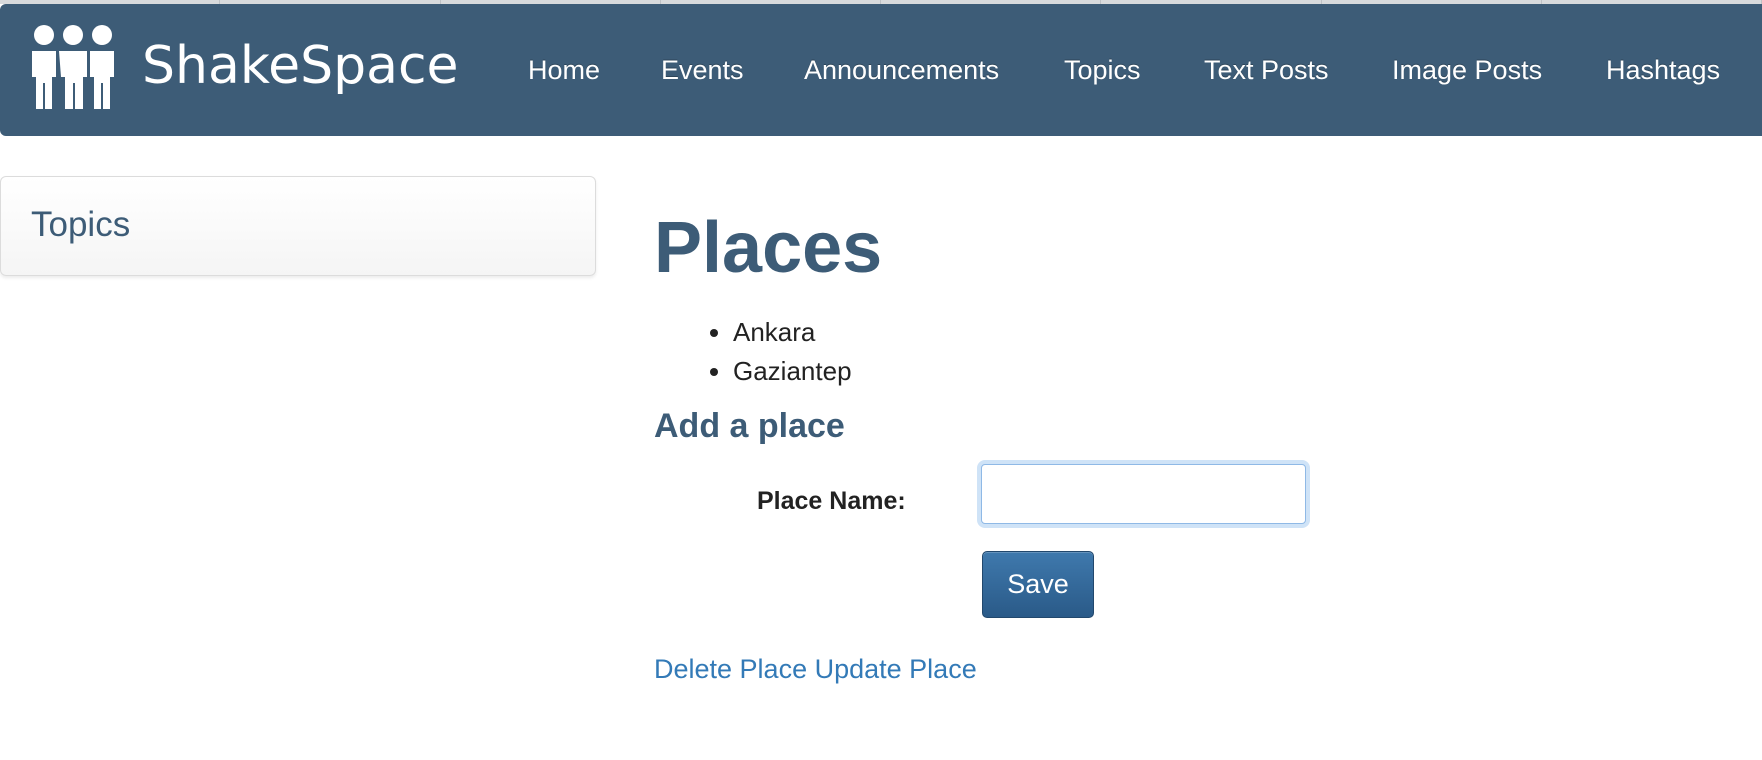 This screenshot has height=760, width=1762. I want to click on nav-topics: Topics, so click(1102, 70).